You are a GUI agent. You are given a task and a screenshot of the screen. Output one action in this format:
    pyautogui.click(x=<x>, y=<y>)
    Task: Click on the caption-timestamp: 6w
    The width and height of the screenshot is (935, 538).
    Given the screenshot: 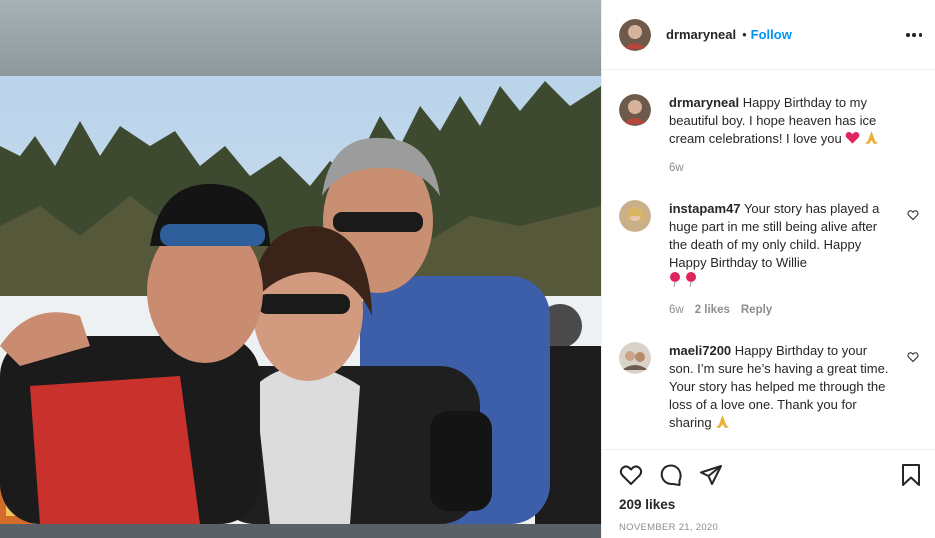 What is the action you would take?
    pyautogui.click(x=676, y=168)
    